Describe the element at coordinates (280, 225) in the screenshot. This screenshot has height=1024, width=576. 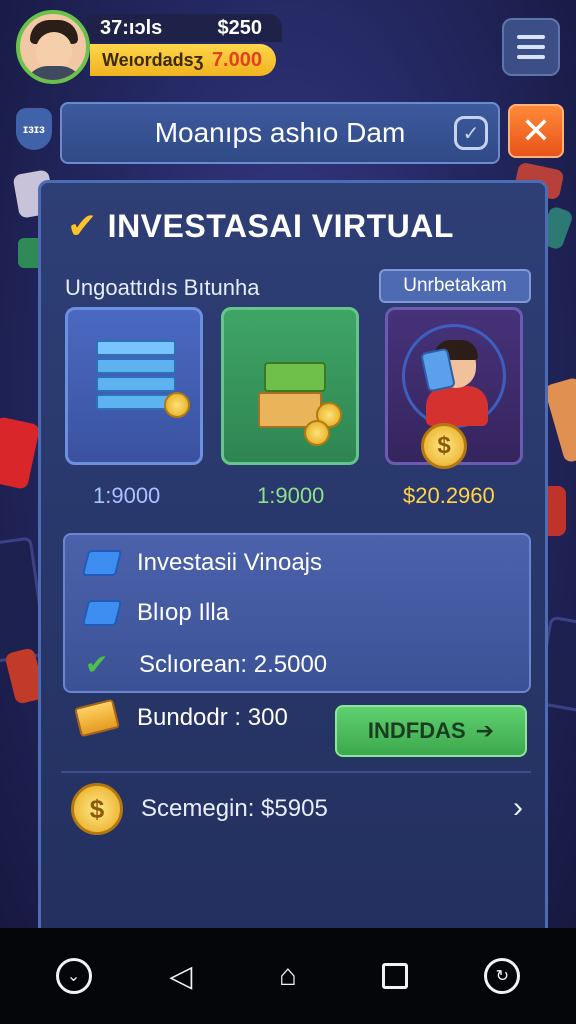
I see `panel-title: INVESTASAI VIRTUAL` at that location.